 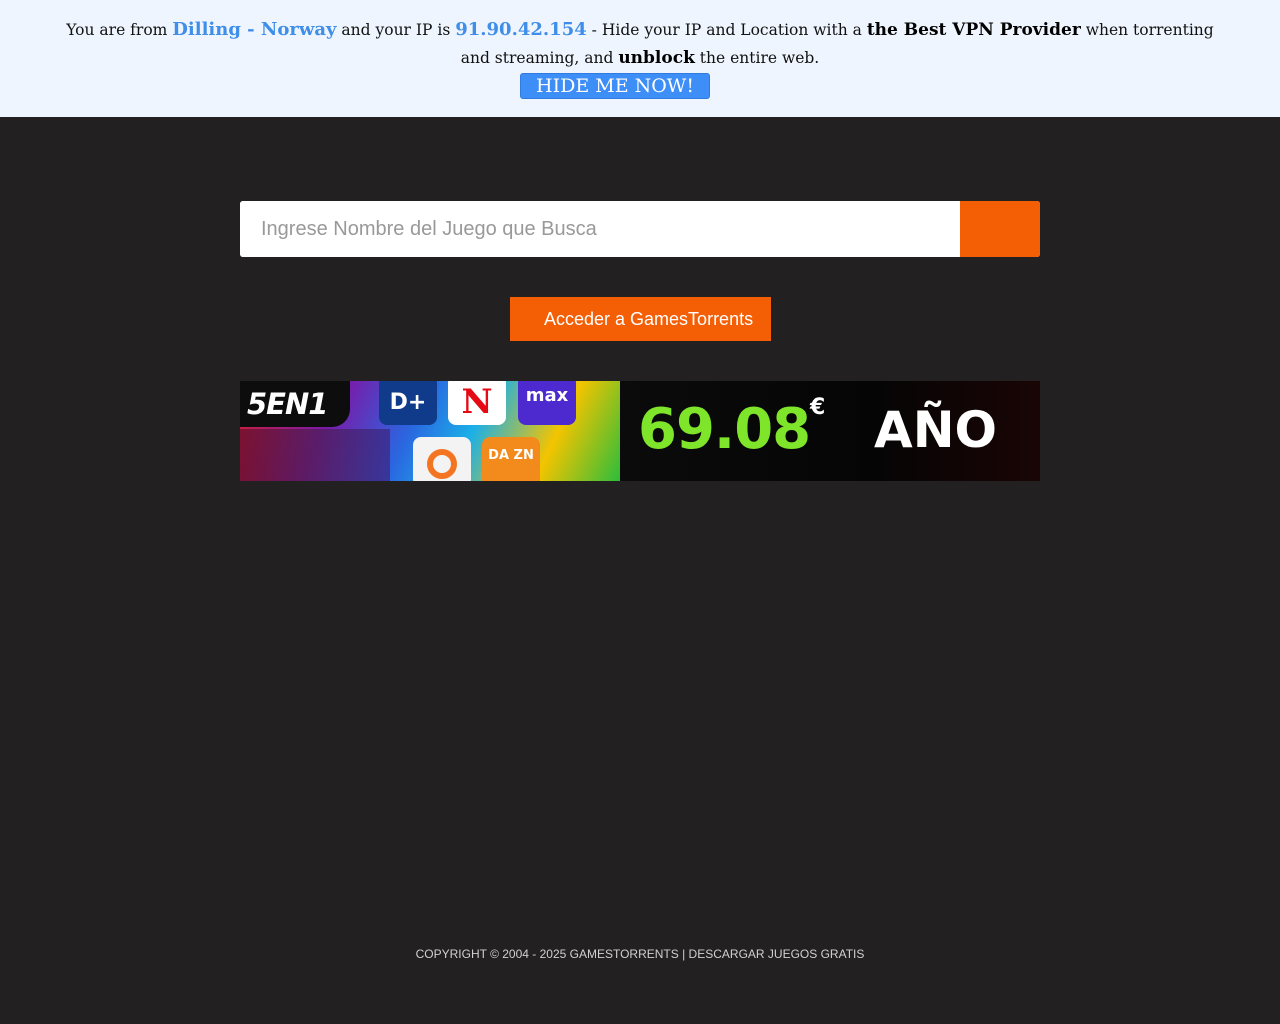 What do you see at coordinates (640, 319) in the screenshot?
I see `access-gamestorrents-button: Acceder a GamesTorrents` at bounding box center [640, 319].